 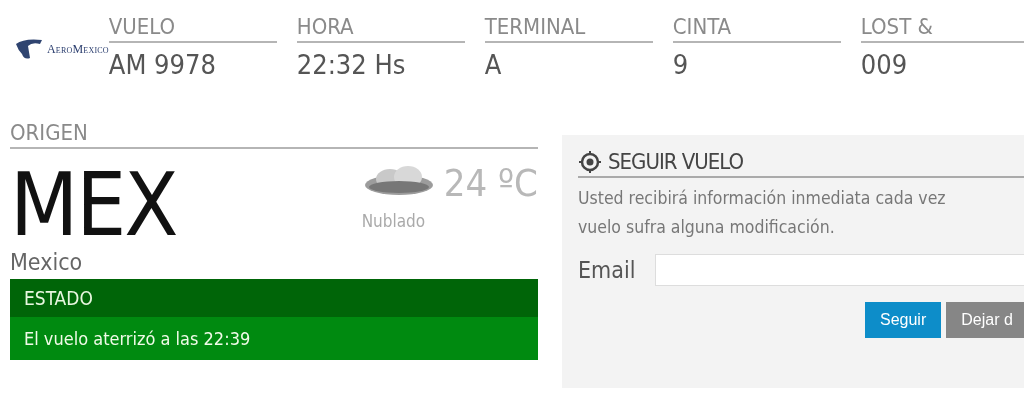 What do you see at coordinates (137, 339) in the screenshot?
I see `status-message: El vuelo aterrizó a las 22:39` at bounding box center [137, 339].